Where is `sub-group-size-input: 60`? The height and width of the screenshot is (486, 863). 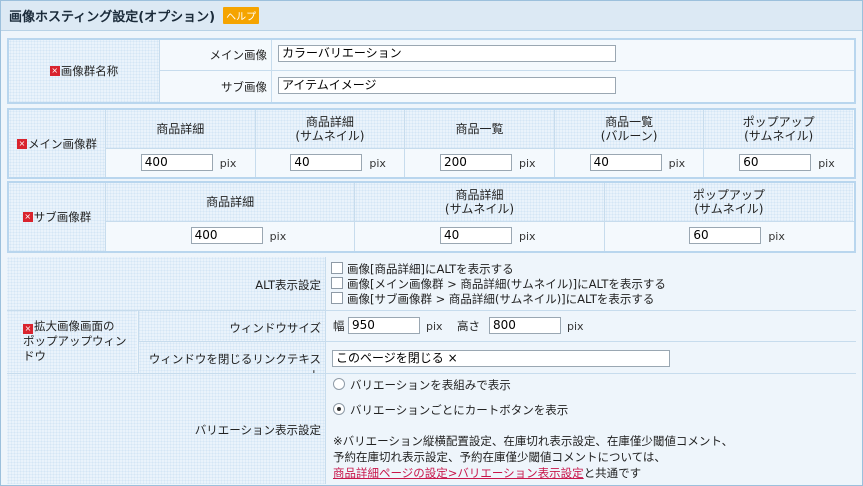
sub-group-size-input: 60 is located at coordinates (725, 235).